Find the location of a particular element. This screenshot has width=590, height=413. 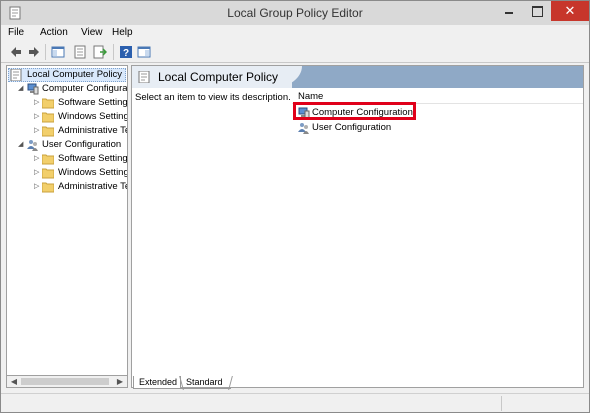

close-button: ✕ is located at coordinates (570, 11).